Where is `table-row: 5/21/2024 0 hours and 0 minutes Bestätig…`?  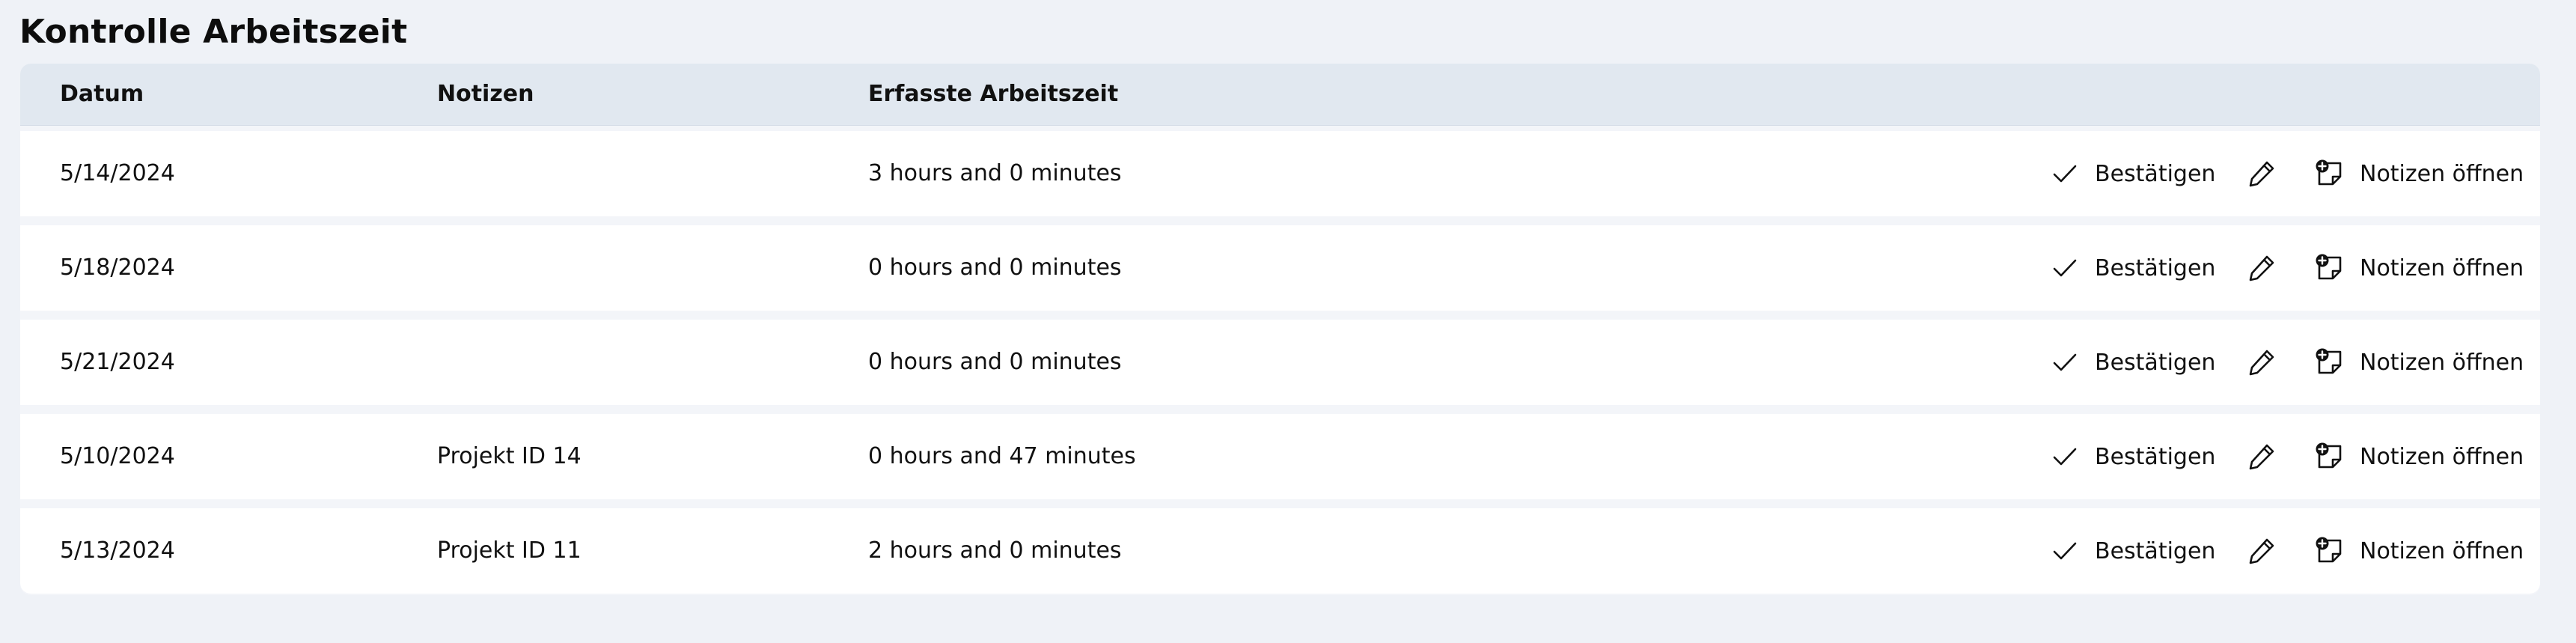
table-row: 5/21/2024 0 hours and 0 minutes Bestätig… is located at coordinates (1280, 362).